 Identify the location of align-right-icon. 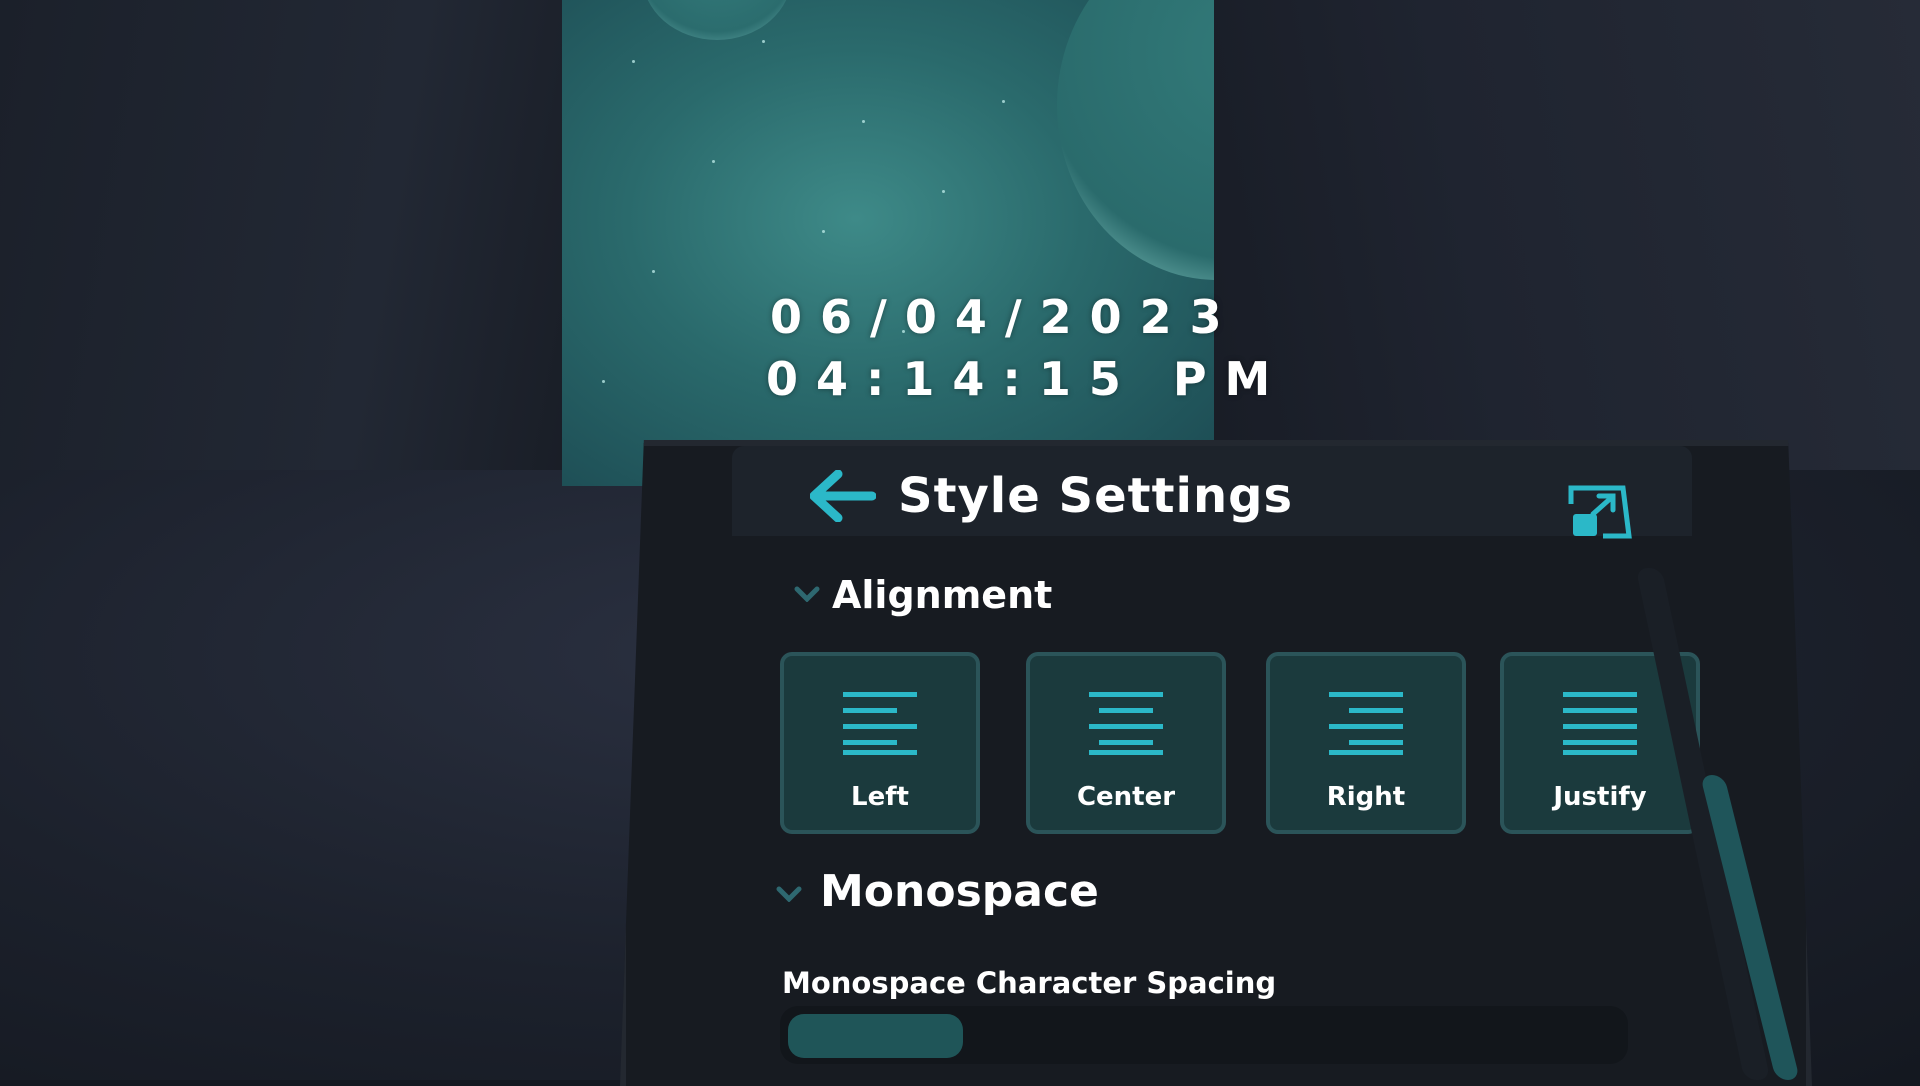
(1366, 723).